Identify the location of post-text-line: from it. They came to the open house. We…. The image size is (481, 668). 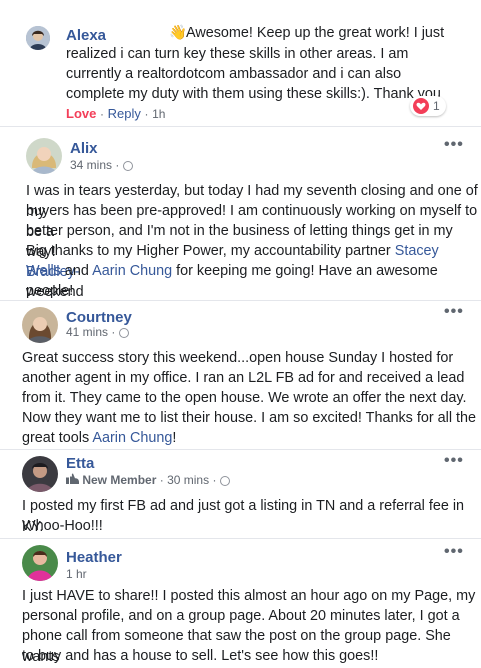
(244, 398).